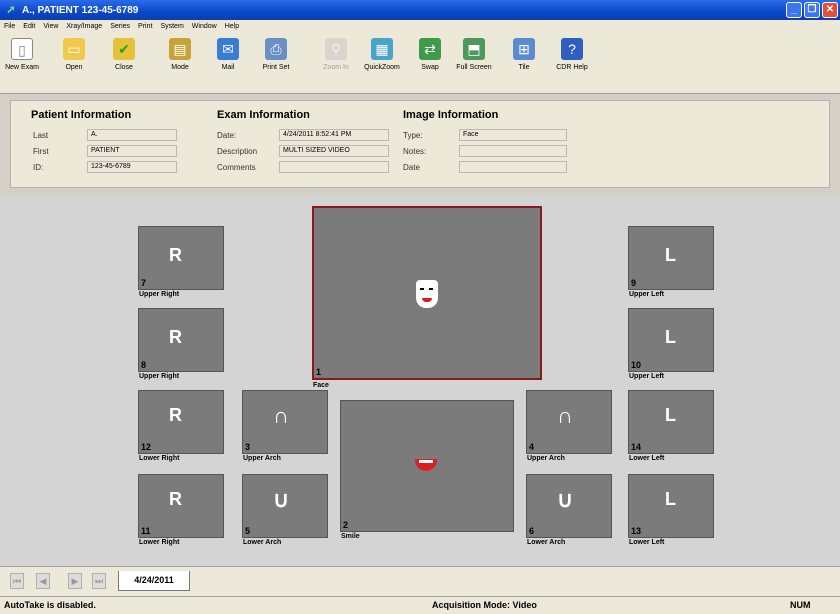 The image size is (840, 614). What do you see at coordinates (132, 151) in the screenshot?
I see `patient-first-field: PATIENT` at bounding box center [132, 151].